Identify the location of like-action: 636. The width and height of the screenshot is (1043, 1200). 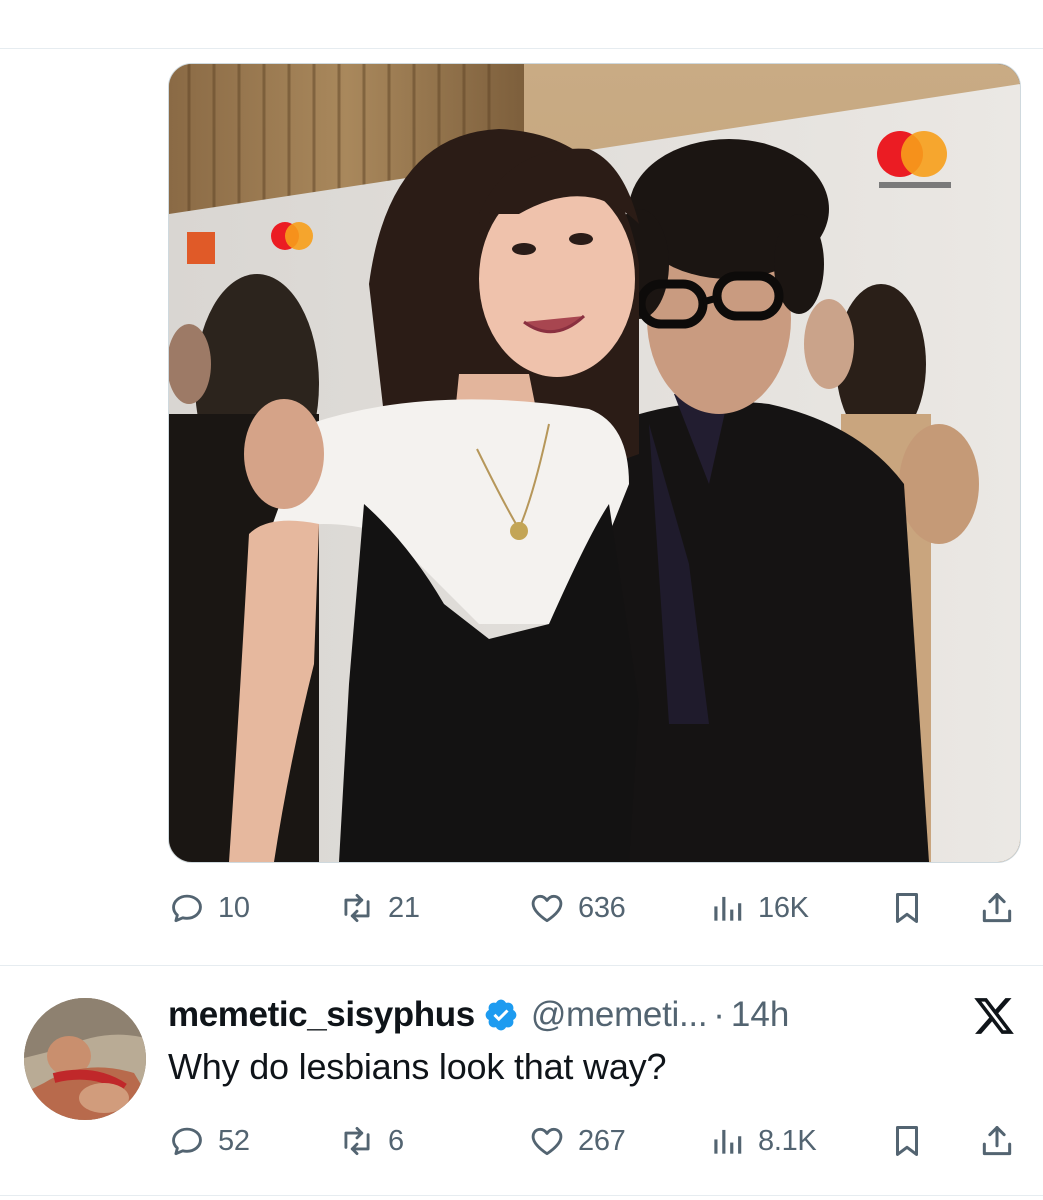
(577, 908).